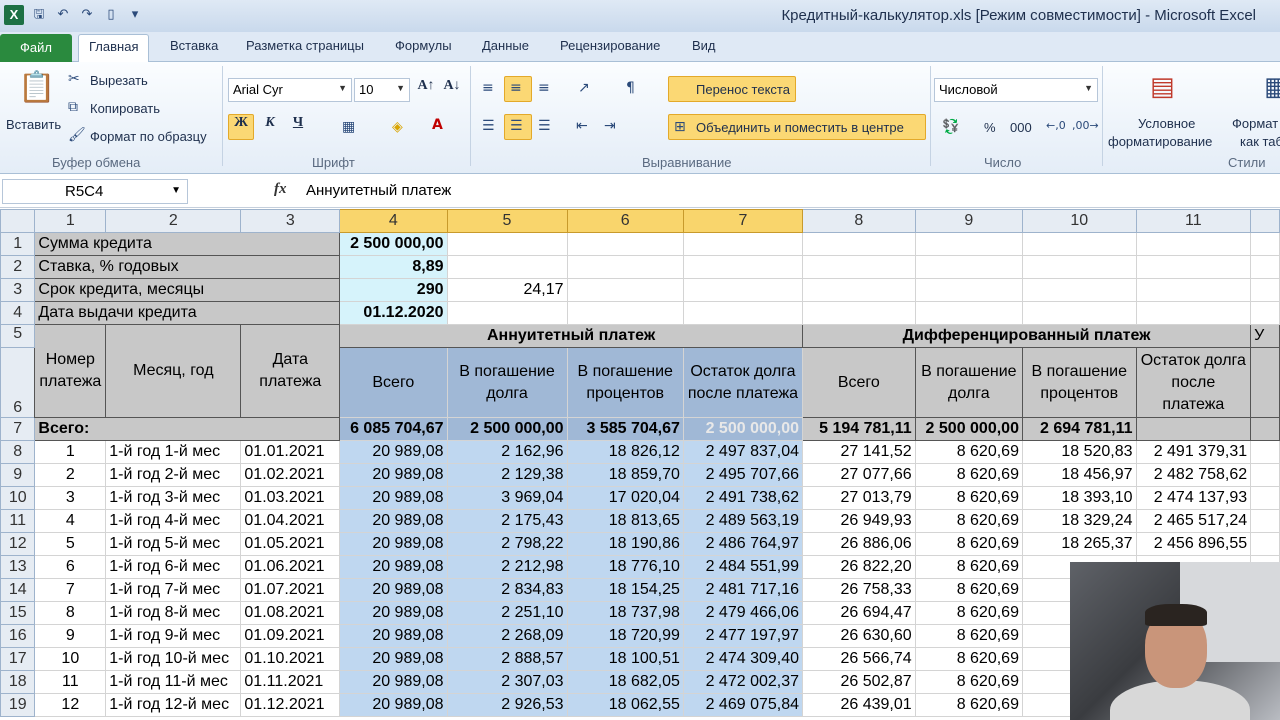 Image resolution: width=1280 pixels, height=720 pixels. I want to click on function-icon: fx, so click(280, 189).